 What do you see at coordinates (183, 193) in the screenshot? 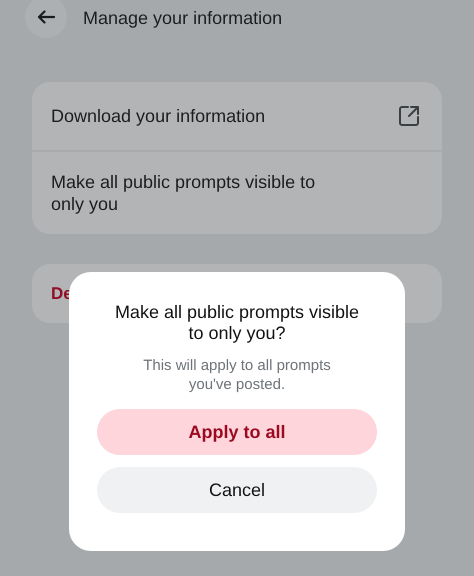
I see `settings-item-label: Make all public prompts visible to only you` at bounding box center [183, 193].